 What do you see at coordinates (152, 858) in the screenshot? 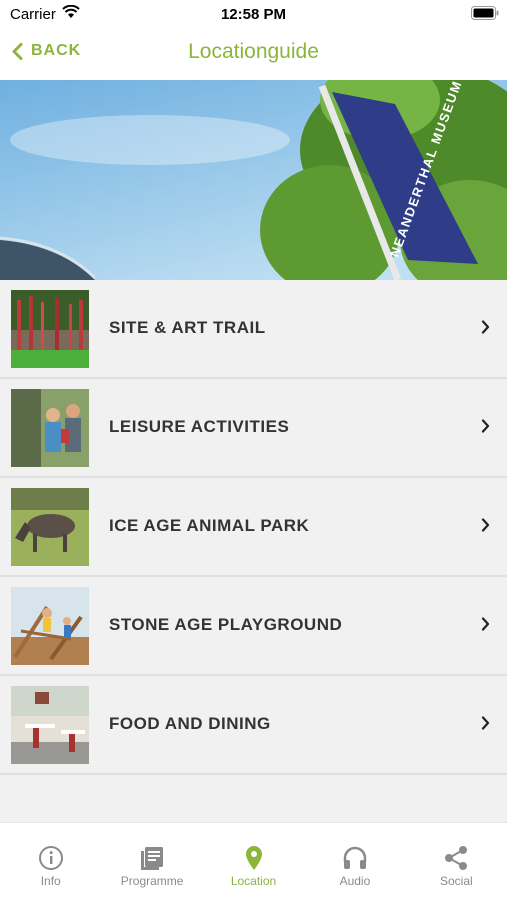
I see `programme-icon` at bounding box center [152, 858].